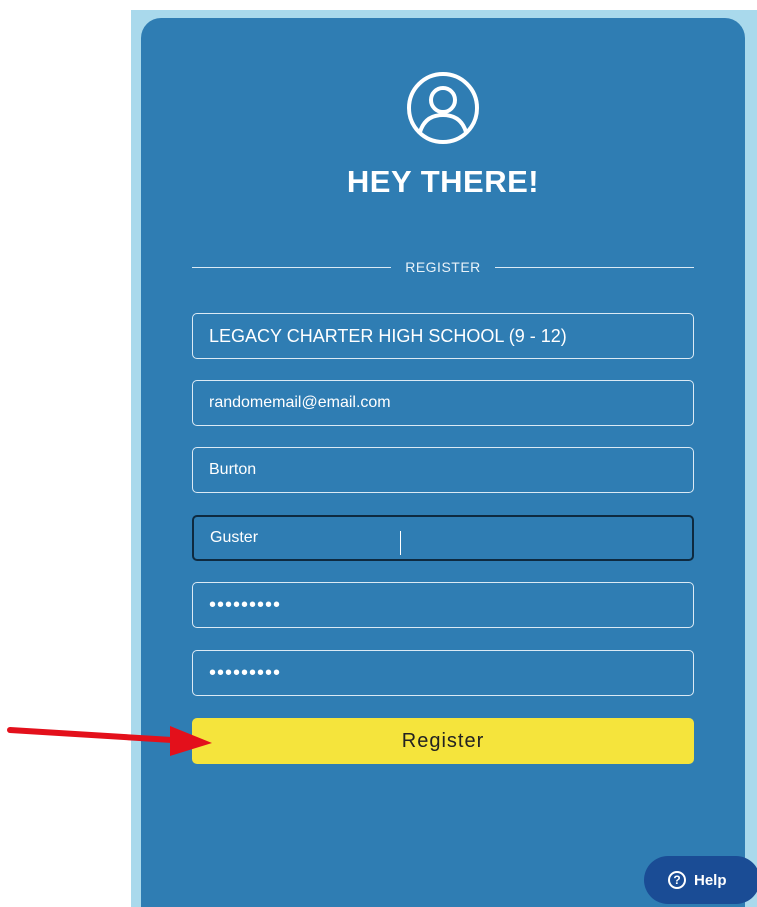 This screenshot has height=907, width=757. What do you see at coordinates (710, 880) in the screenshot?
I see `help-label: Help` at bounding box center [710, 880].